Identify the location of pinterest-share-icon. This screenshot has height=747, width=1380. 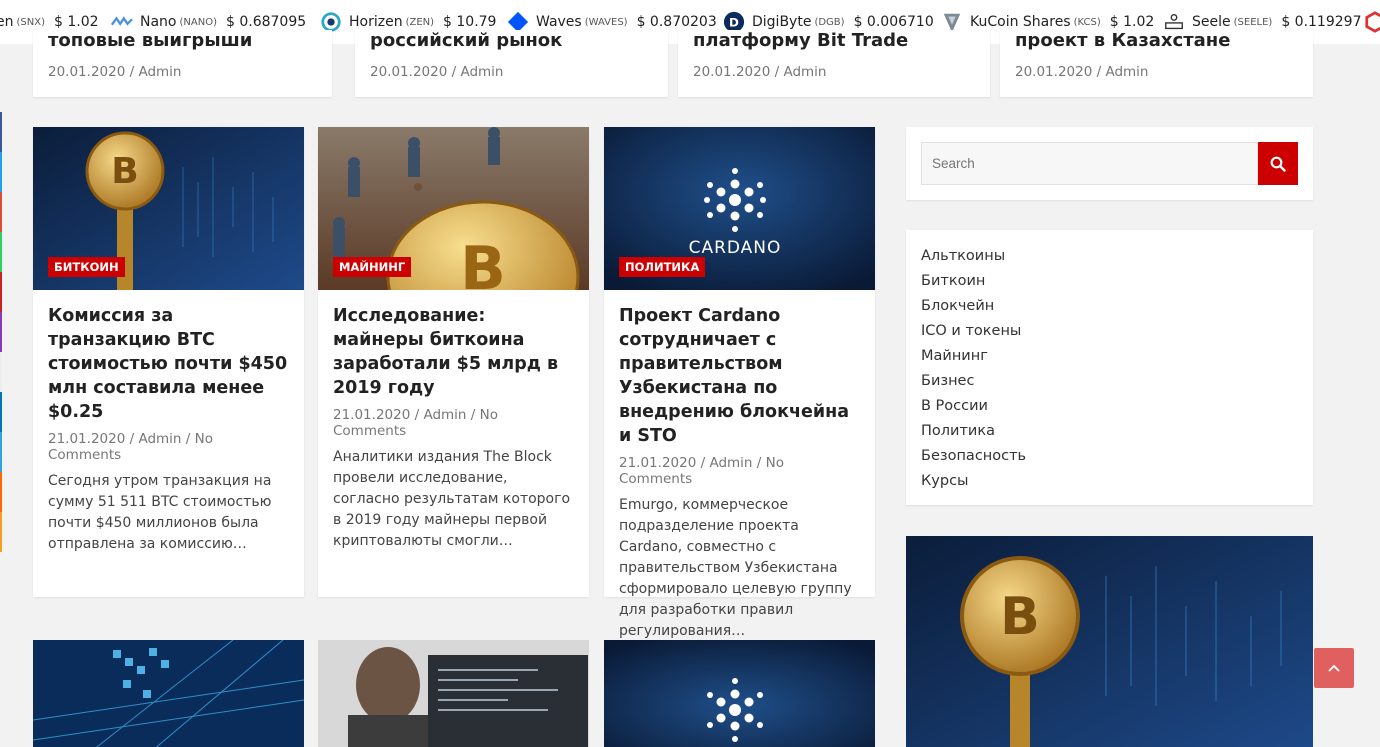
(1, 292).